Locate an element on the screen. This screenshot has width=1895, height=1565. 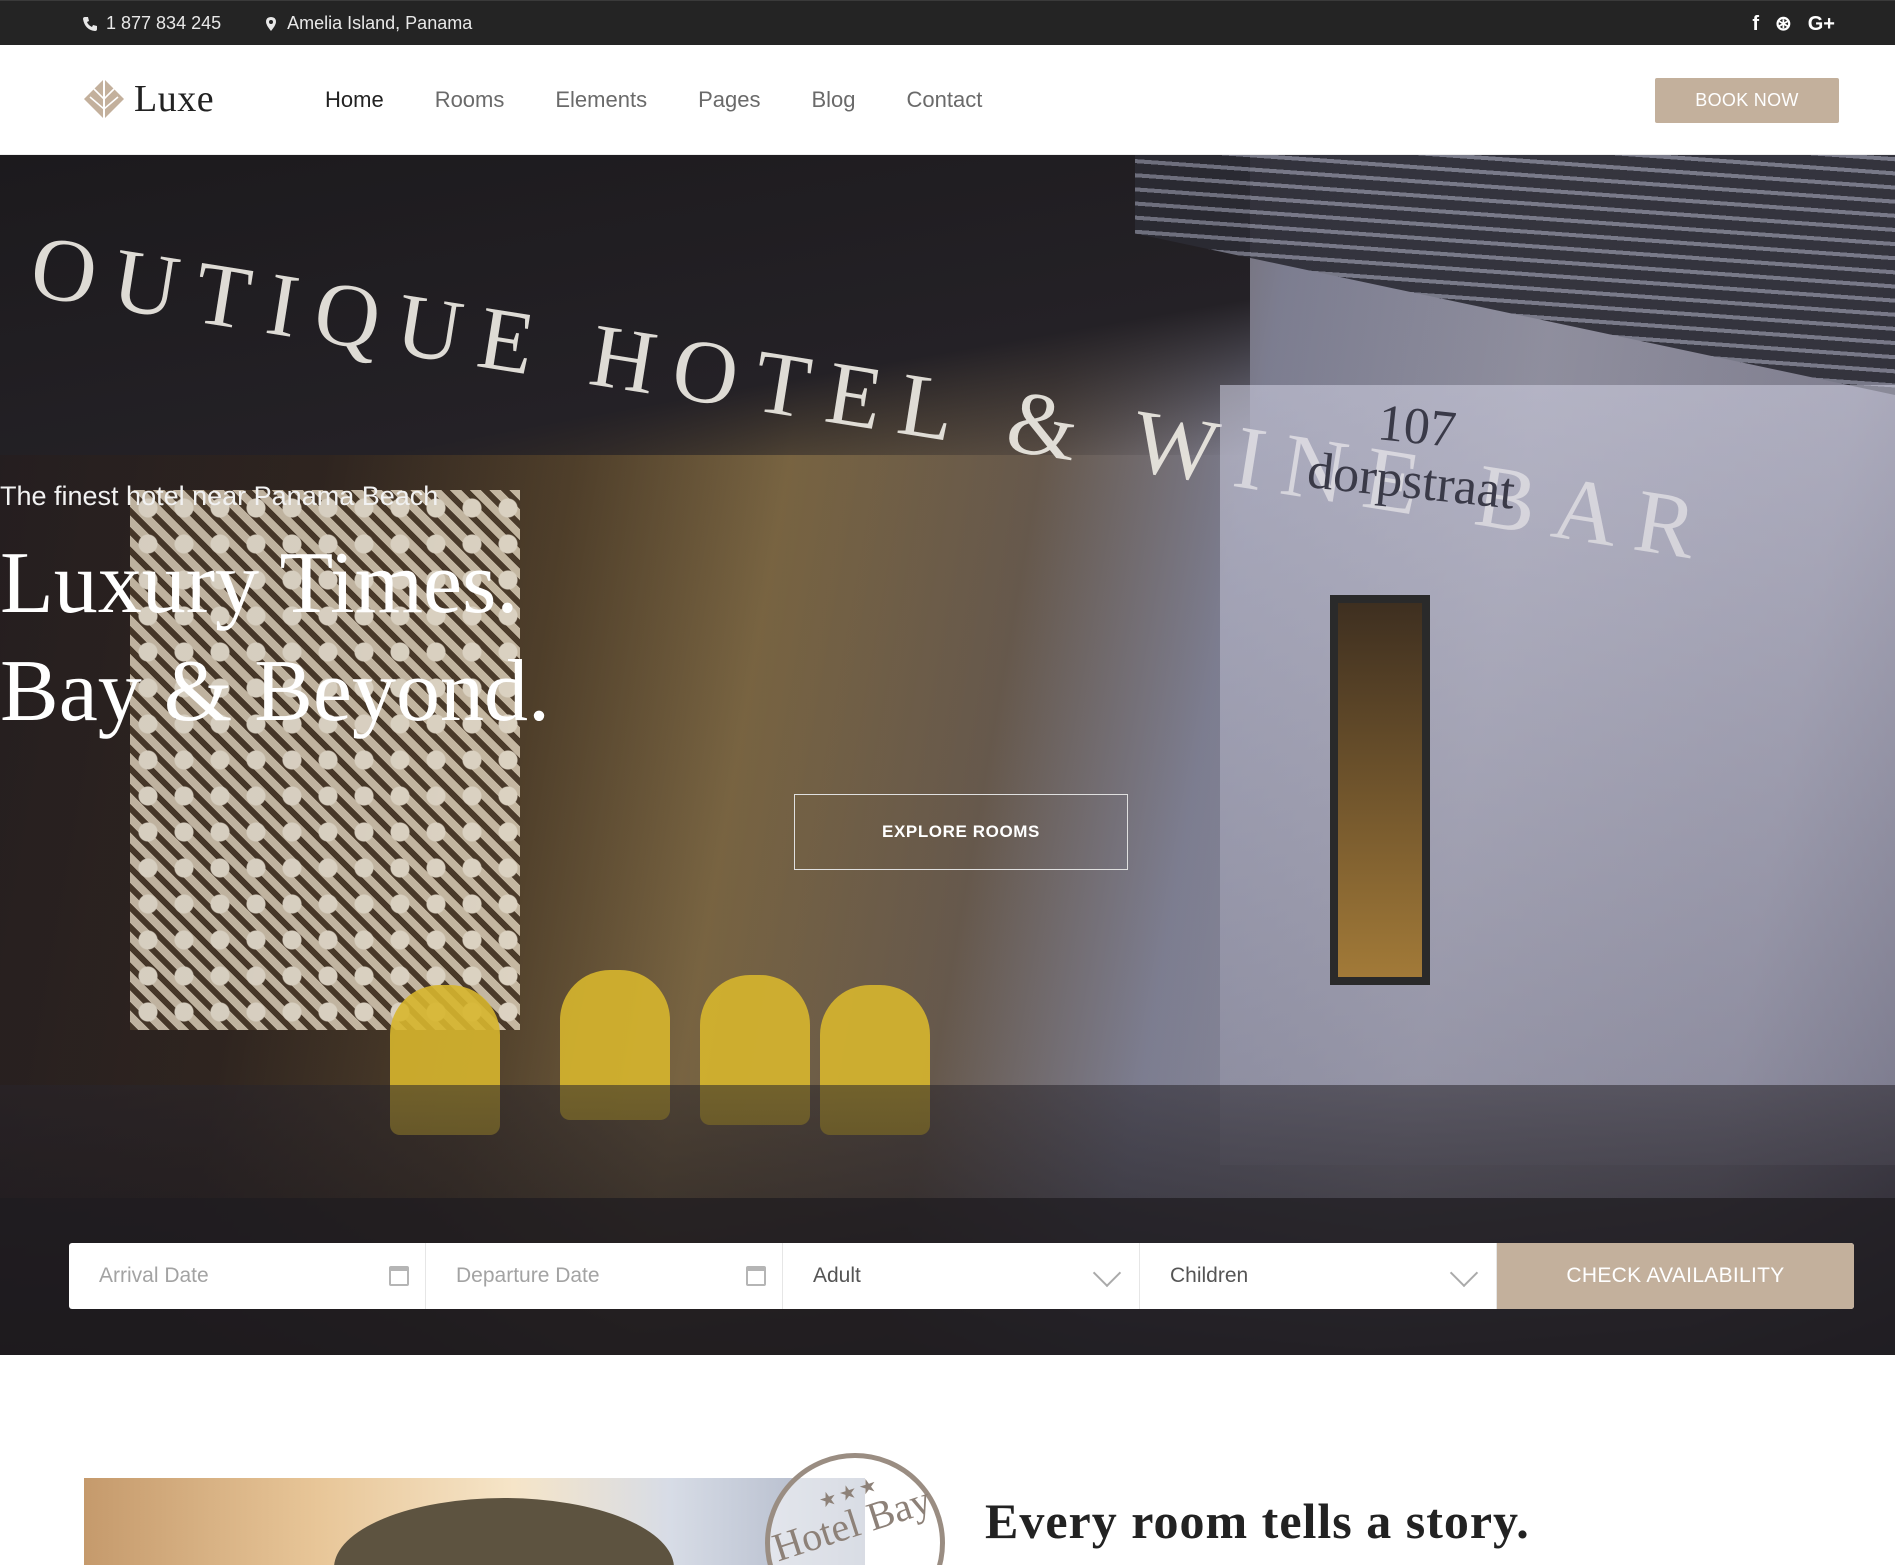
nav-rooms: Rooms is located at coordinates (470, 100).